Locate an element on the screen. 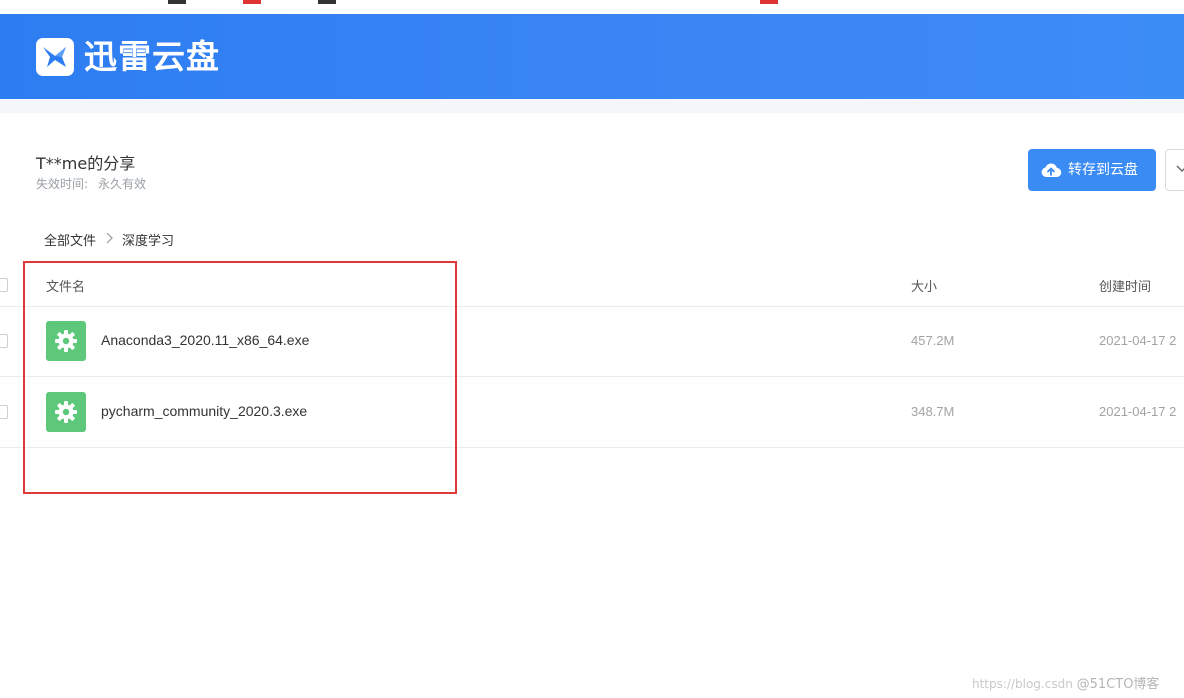 This screenshot has width=1184, height=698. chevron-right-icon is located at coordinates (109, 240).